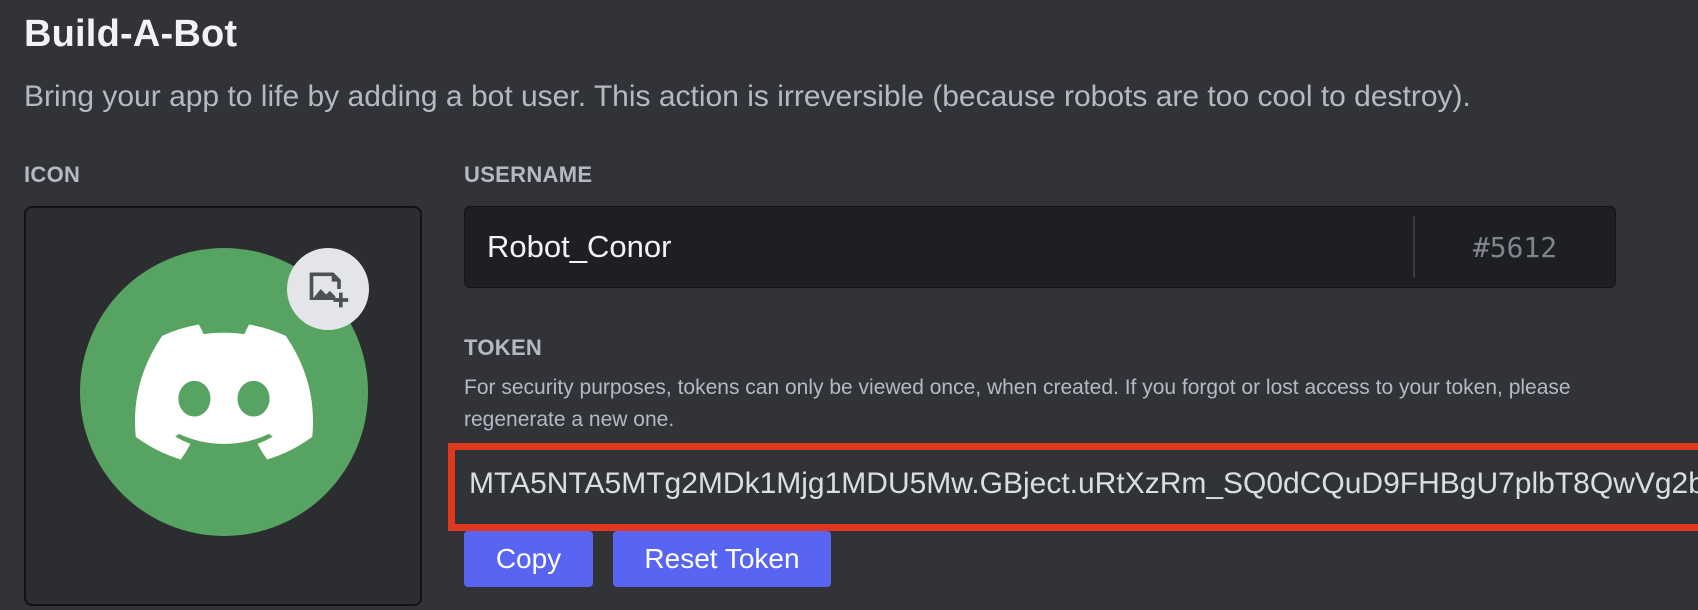 The width and height of the screenshot is (1698, 610). Describe the element at coordinates (528, 174) in the screenshot. I see `username-section-label: USERNAME` at that location.